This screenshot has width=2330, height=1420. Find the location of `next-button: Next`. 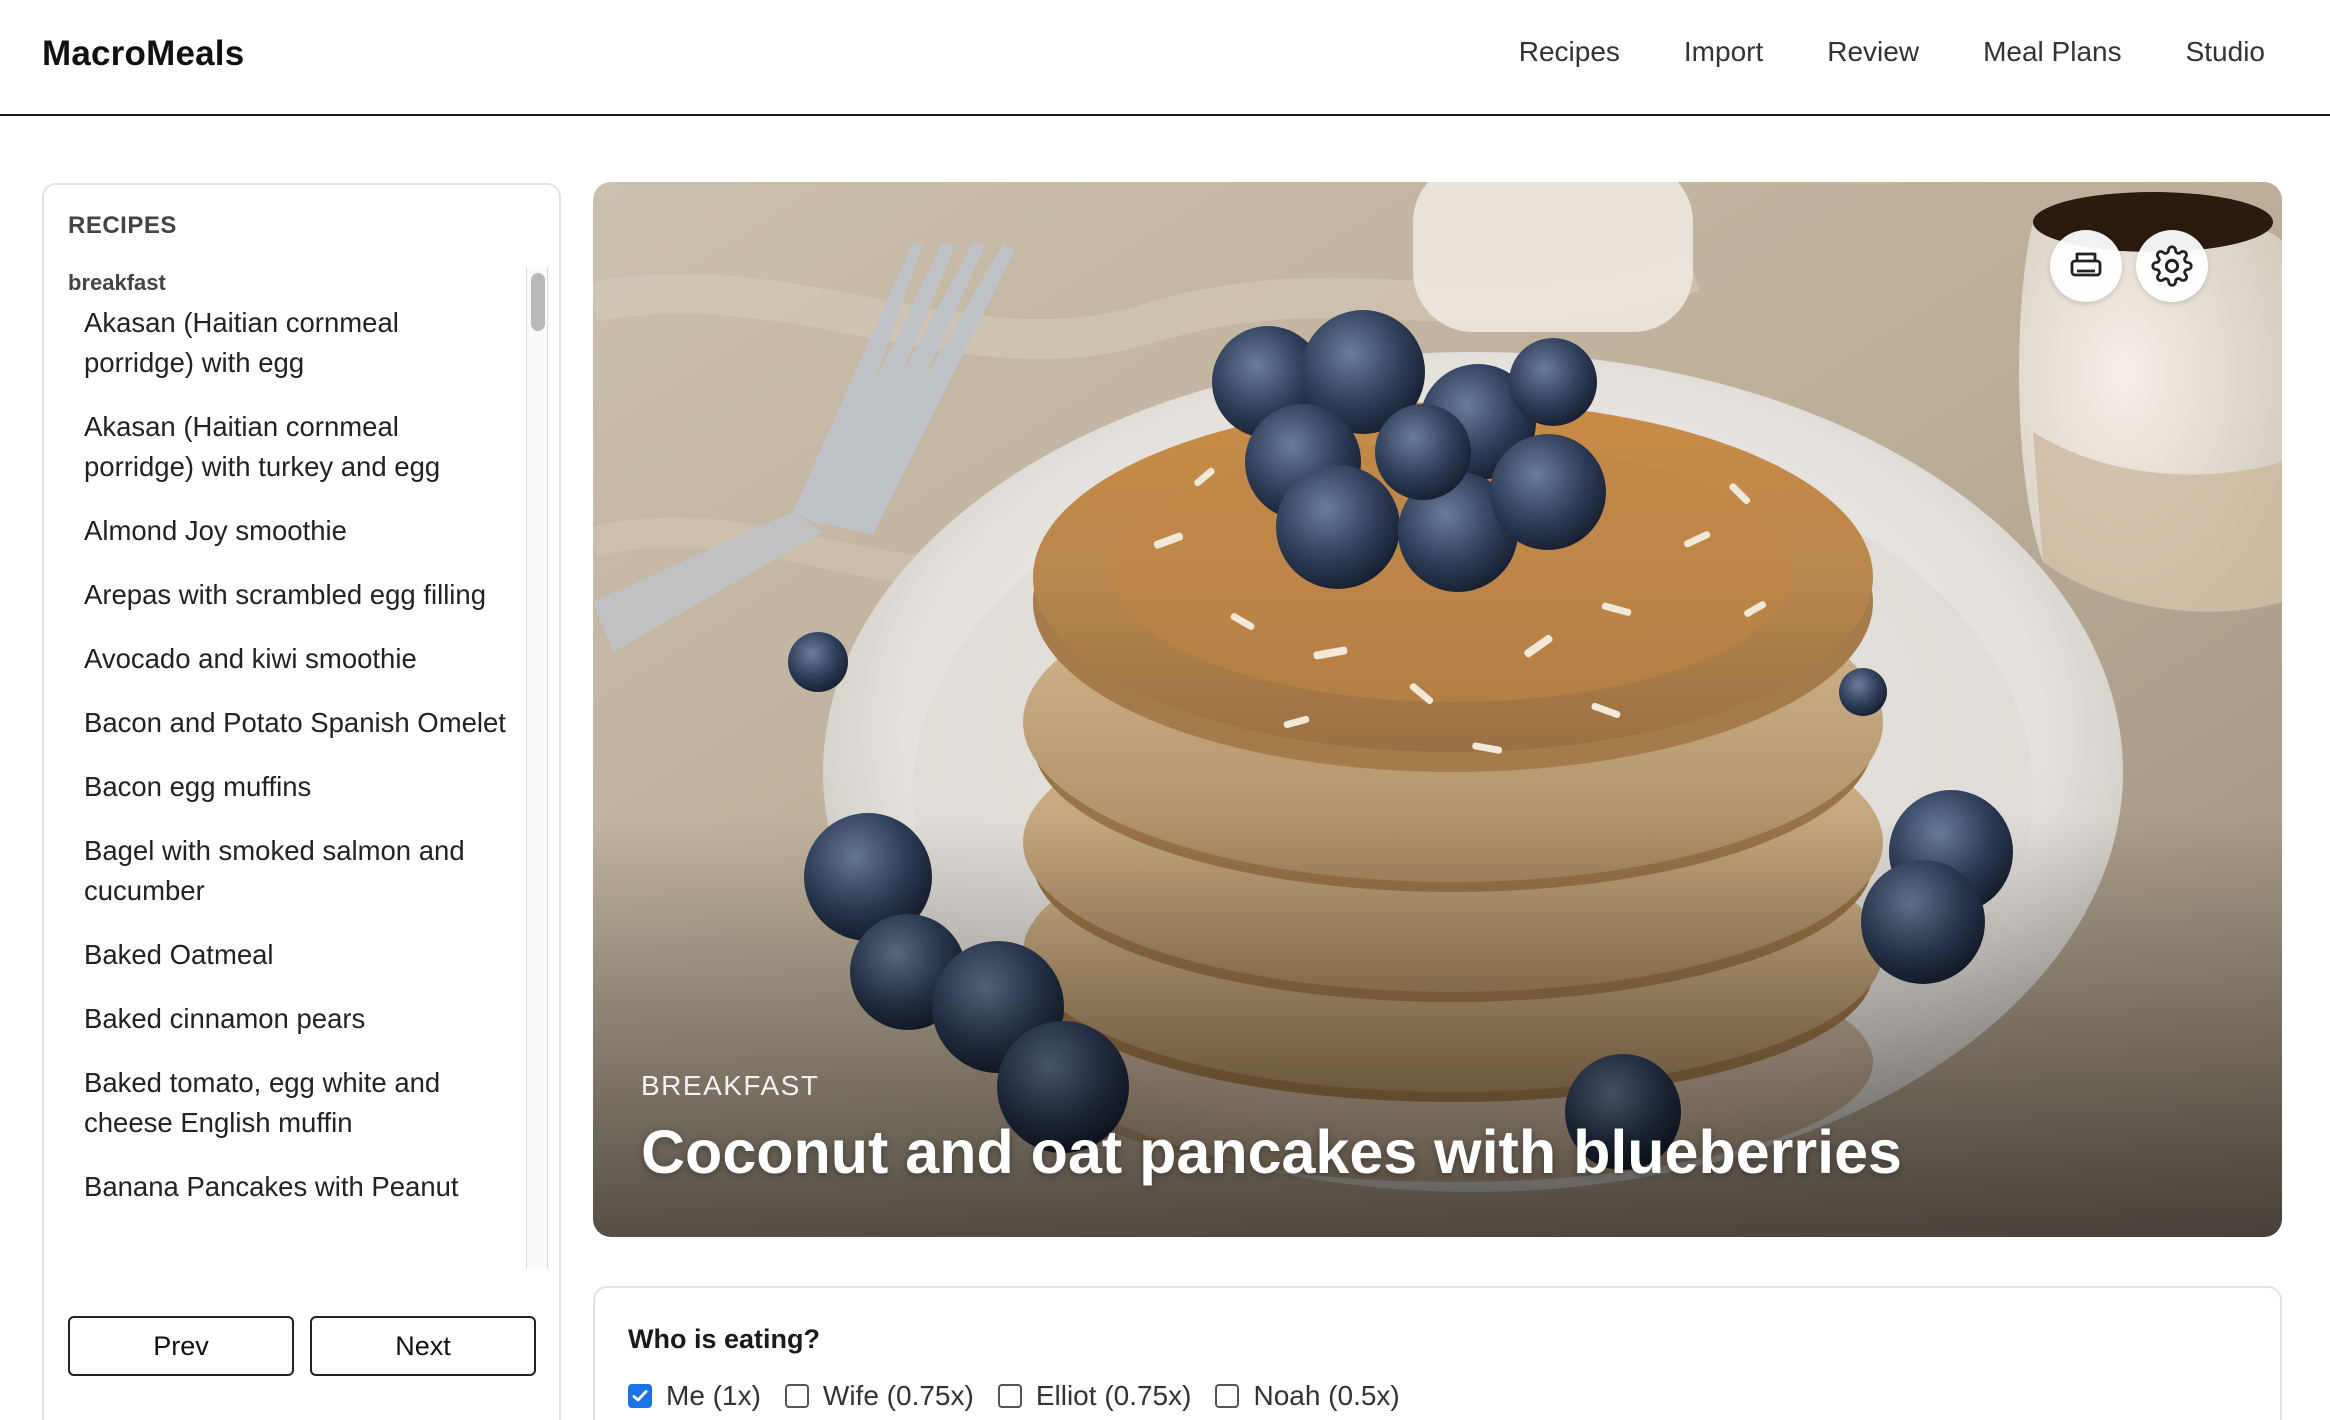

next-button: Next is located at coordinates (423, 1346).